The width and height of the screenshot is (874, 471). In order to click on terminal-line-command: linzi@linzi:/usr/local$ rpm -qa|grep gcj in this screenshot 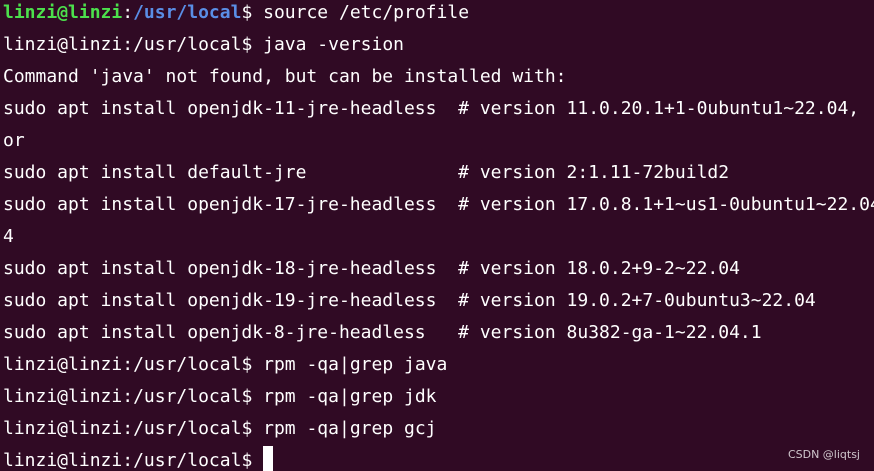, I will do `click(220, 429)`.